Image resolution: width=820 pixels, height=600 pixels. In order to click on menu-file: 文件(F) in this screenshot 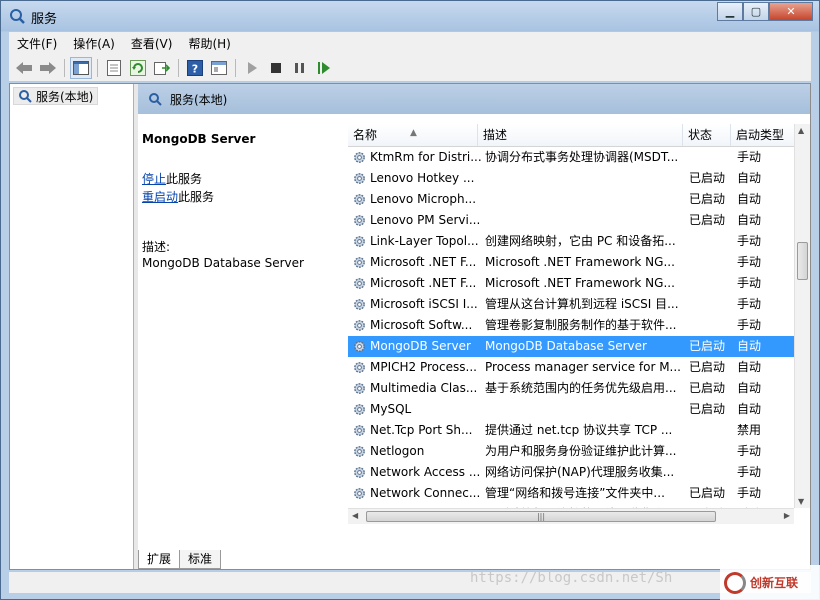, I will do `click(37, 43)`.